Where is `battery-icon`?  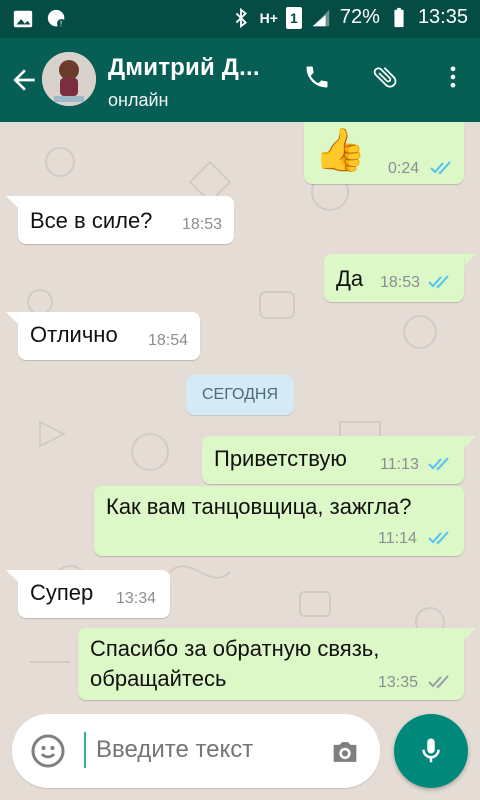 battery-icon is located at coordinates (399, 18).